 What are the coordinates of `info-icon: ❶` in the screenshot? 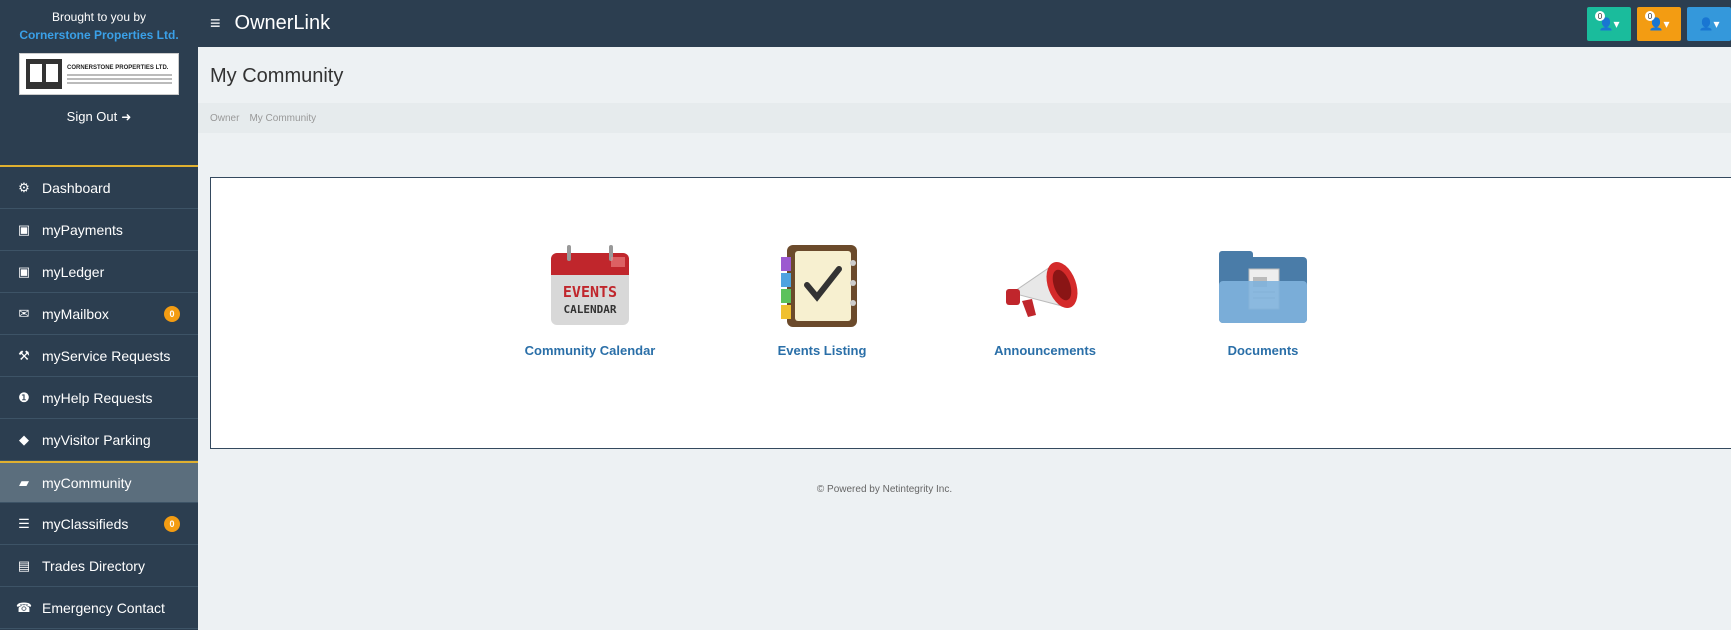 It's located at (24, 397).